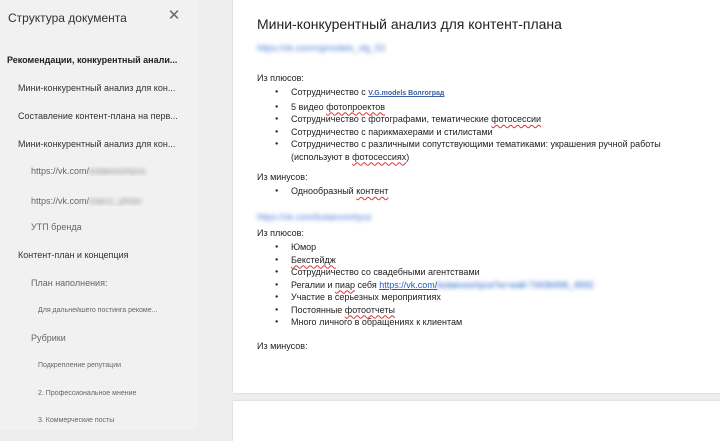  Describe the element at coordinates (314, 217) in the screenshot. I see `document-link-2: https://vk.com/bulaevoortyca` at that location.